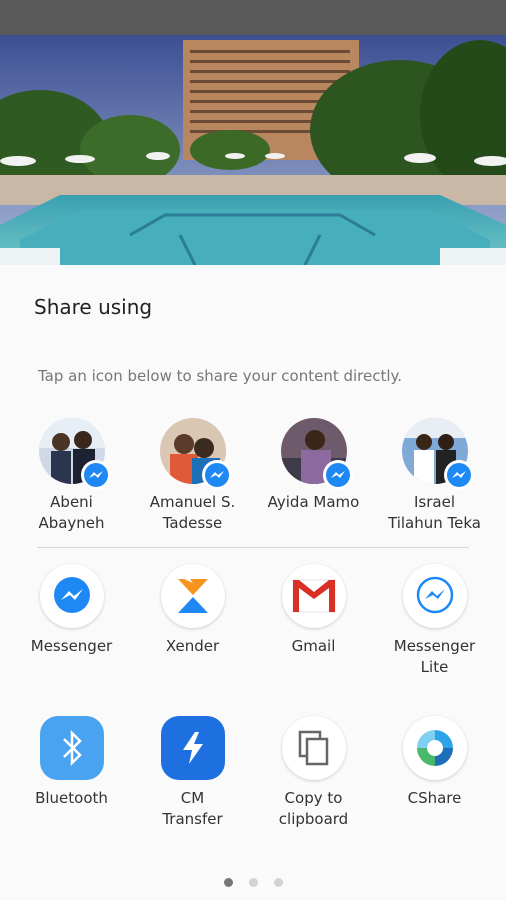  What do you see at coordinates (192, 646) in the screenshot?
I see `app-label-line1: Xender` at bounding box center [192, 646].